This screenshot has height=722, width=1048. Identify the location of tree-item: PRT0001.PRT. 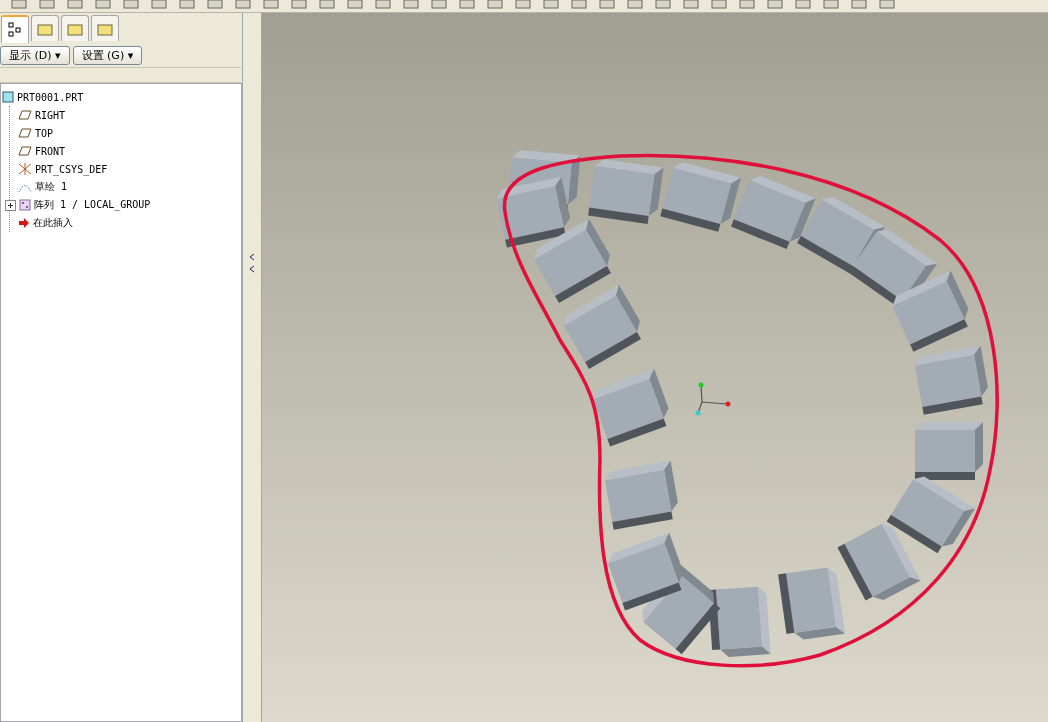
(50, 97).